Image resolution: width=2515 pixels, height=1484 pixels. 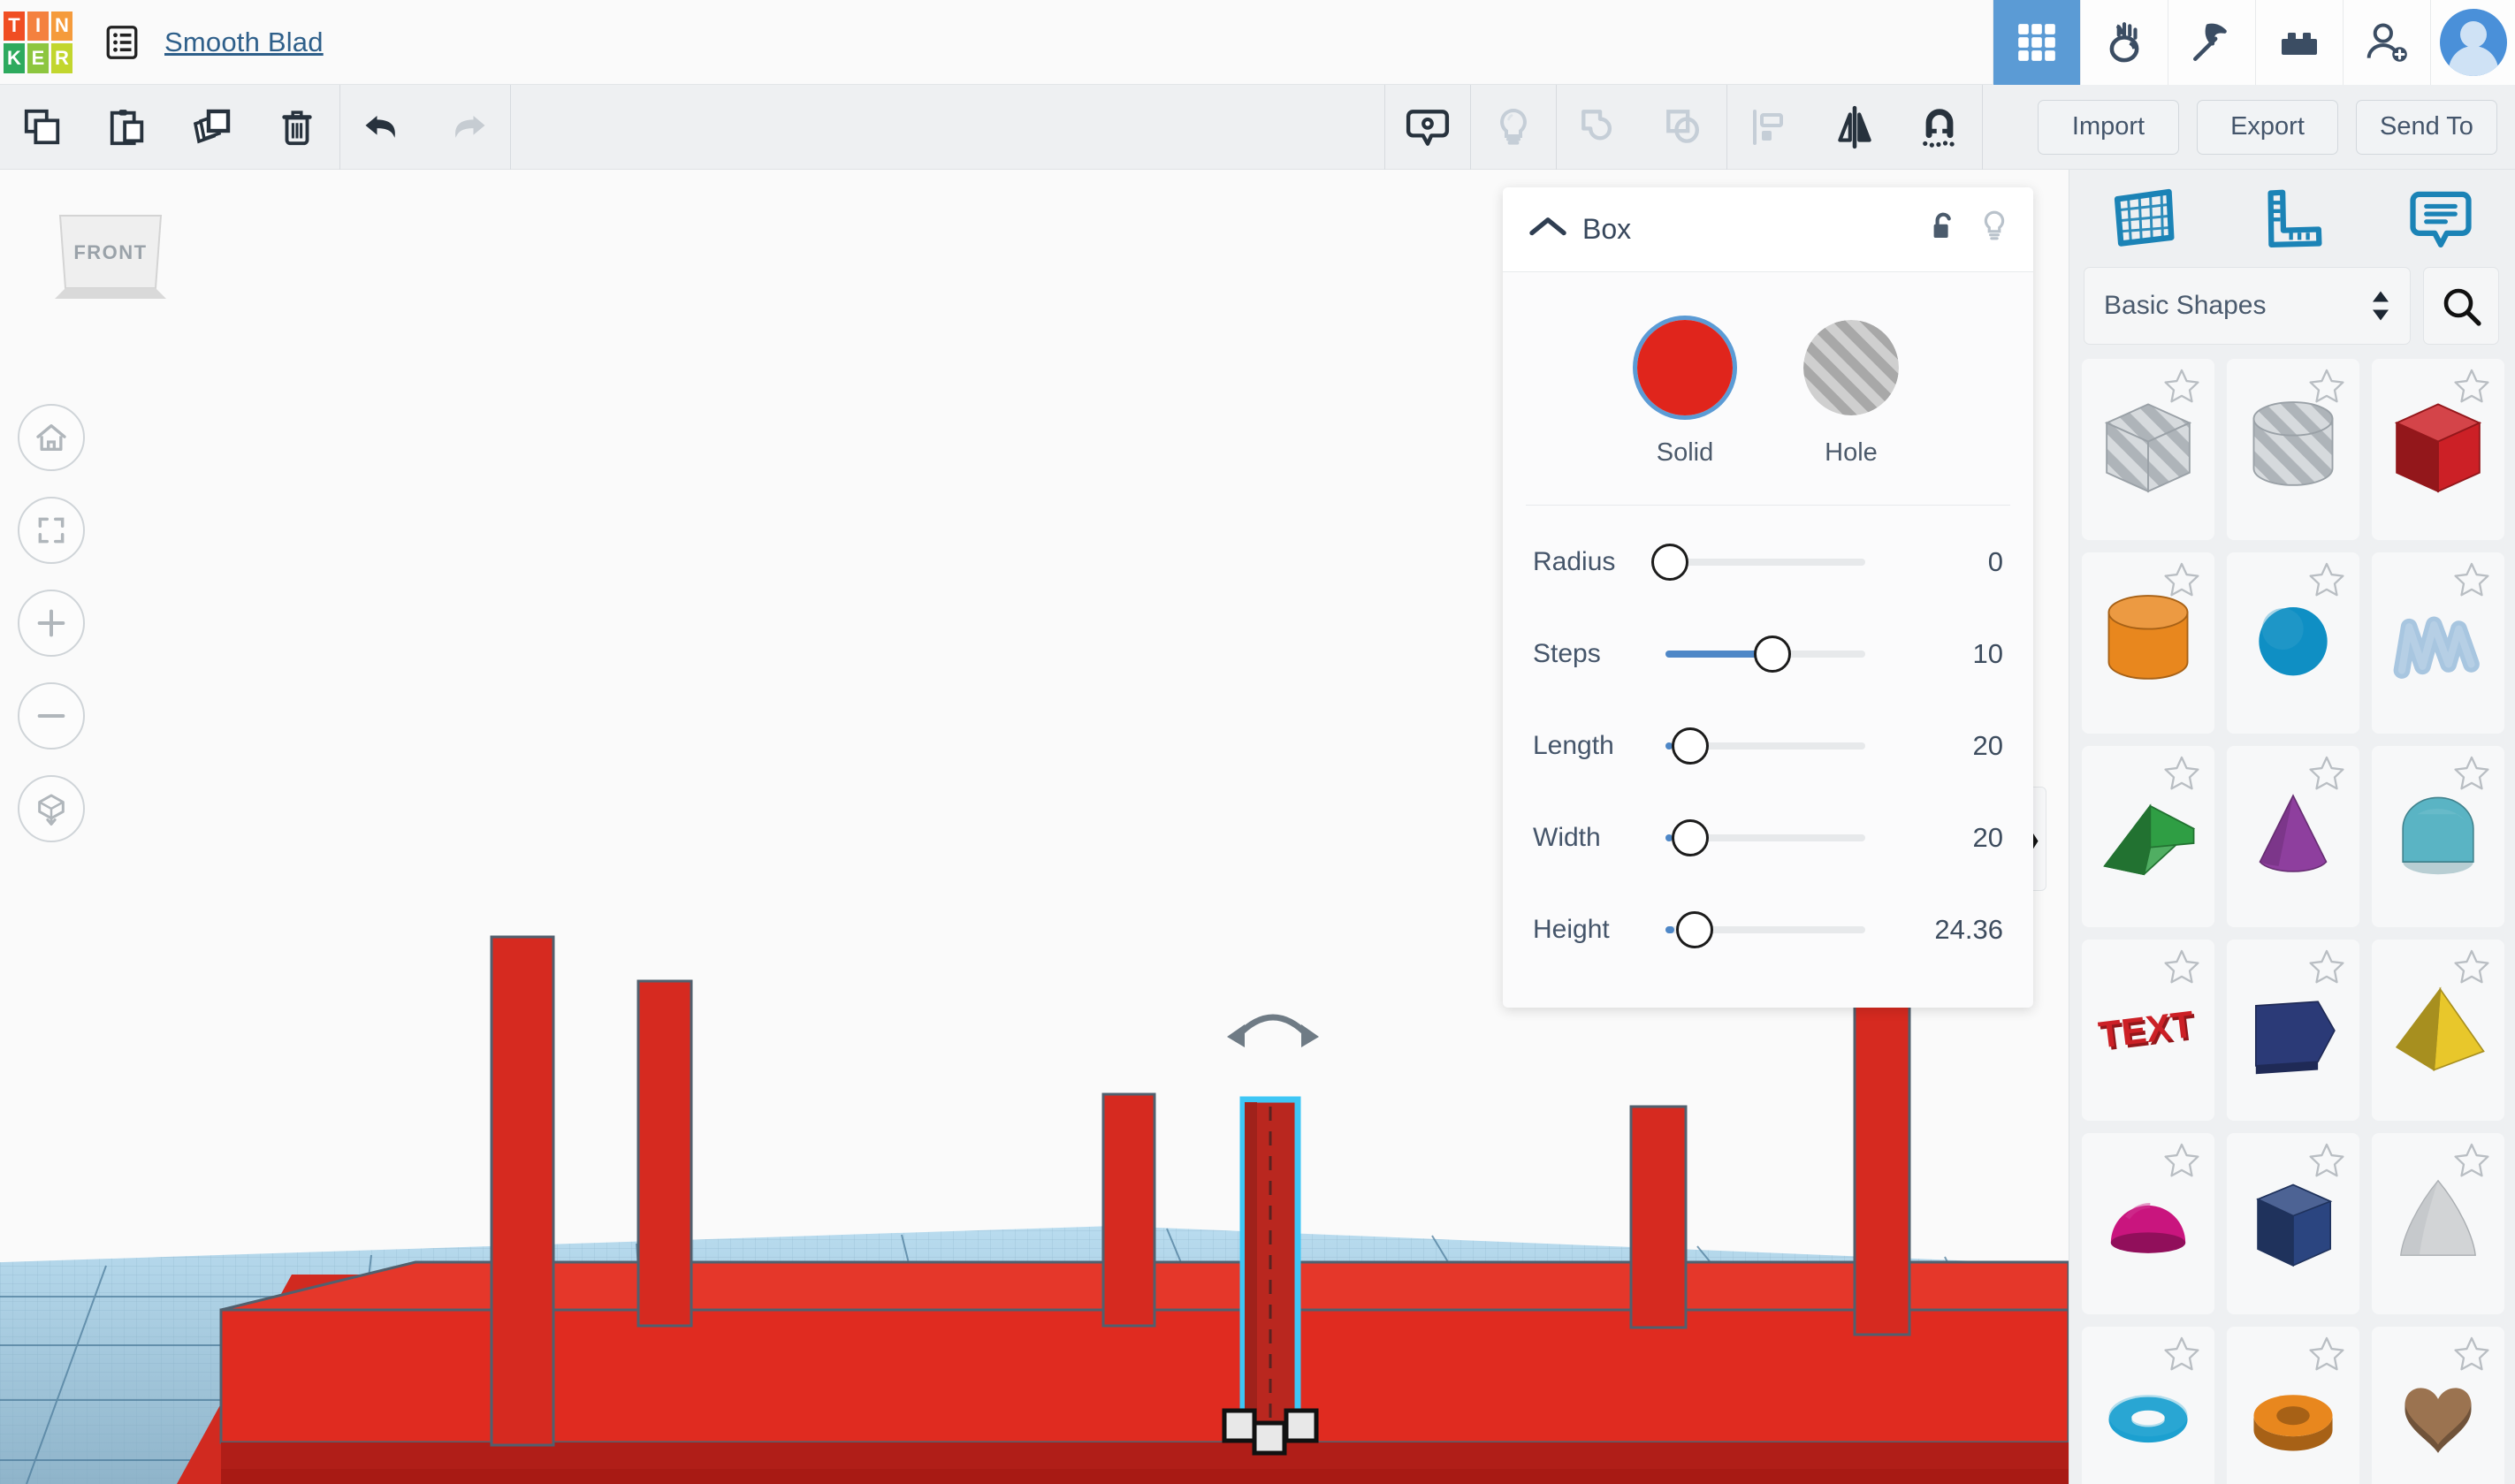 What do you see at coordinates (1690, 837) in the screenshot?
I see `slider-knob-width` at bounding box center [1690, 837].